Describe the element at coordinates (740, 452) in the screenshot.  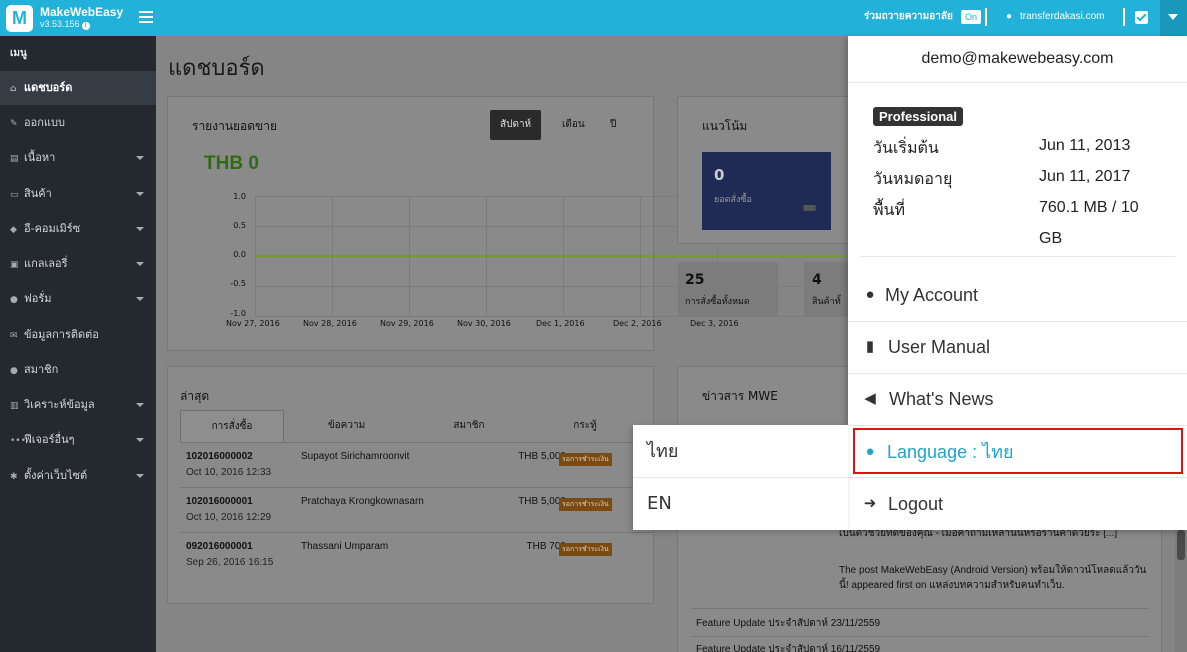
I see `language-option-thai: ไทย` at that location.